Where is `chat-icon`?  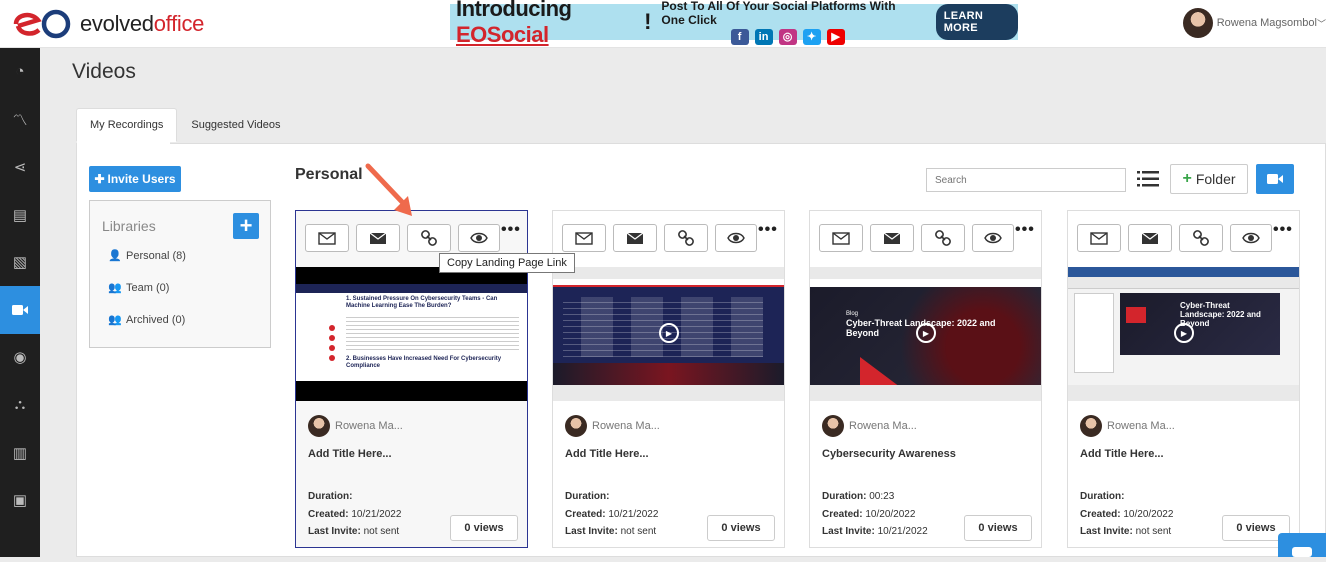
chat-icon is located at coordinates (1302, 552).